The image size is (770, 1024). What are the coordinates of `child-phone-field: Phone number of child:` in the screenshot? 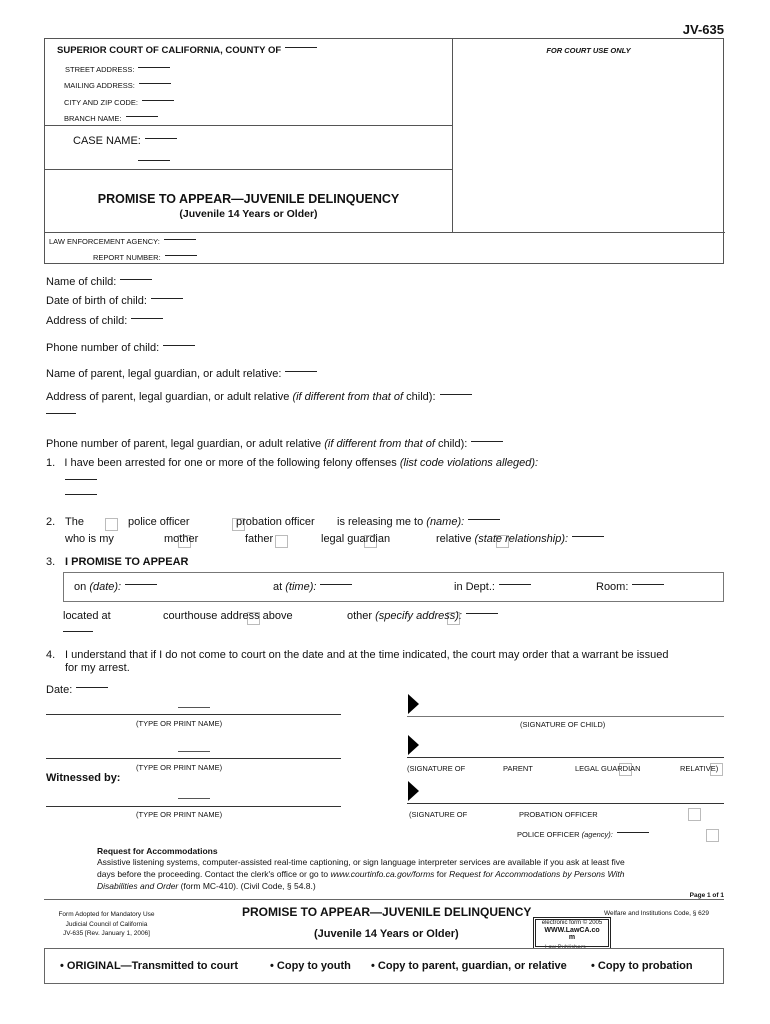 It's located at (121, 348).